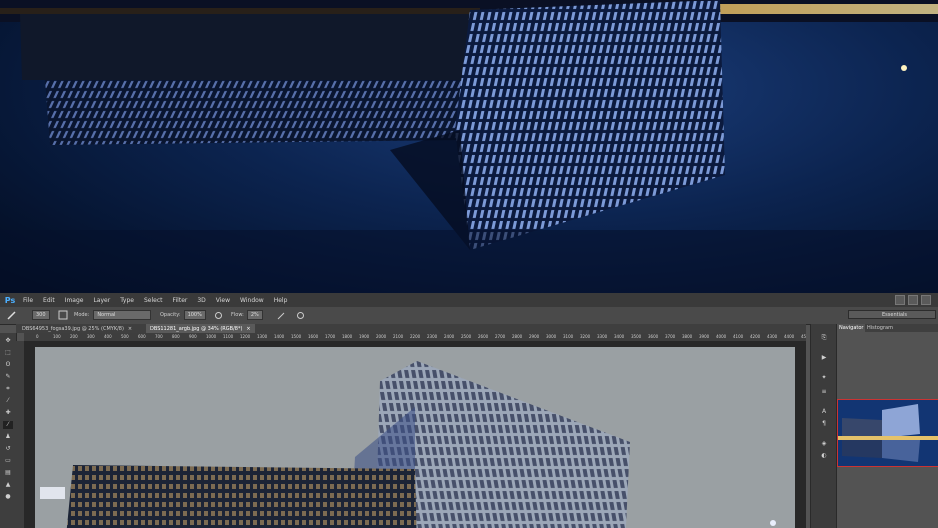  What do you see at coordinates (398, 336) in the screenshot?
I see `ruler-tick-label: 2100` at bounding box center [398, 336].